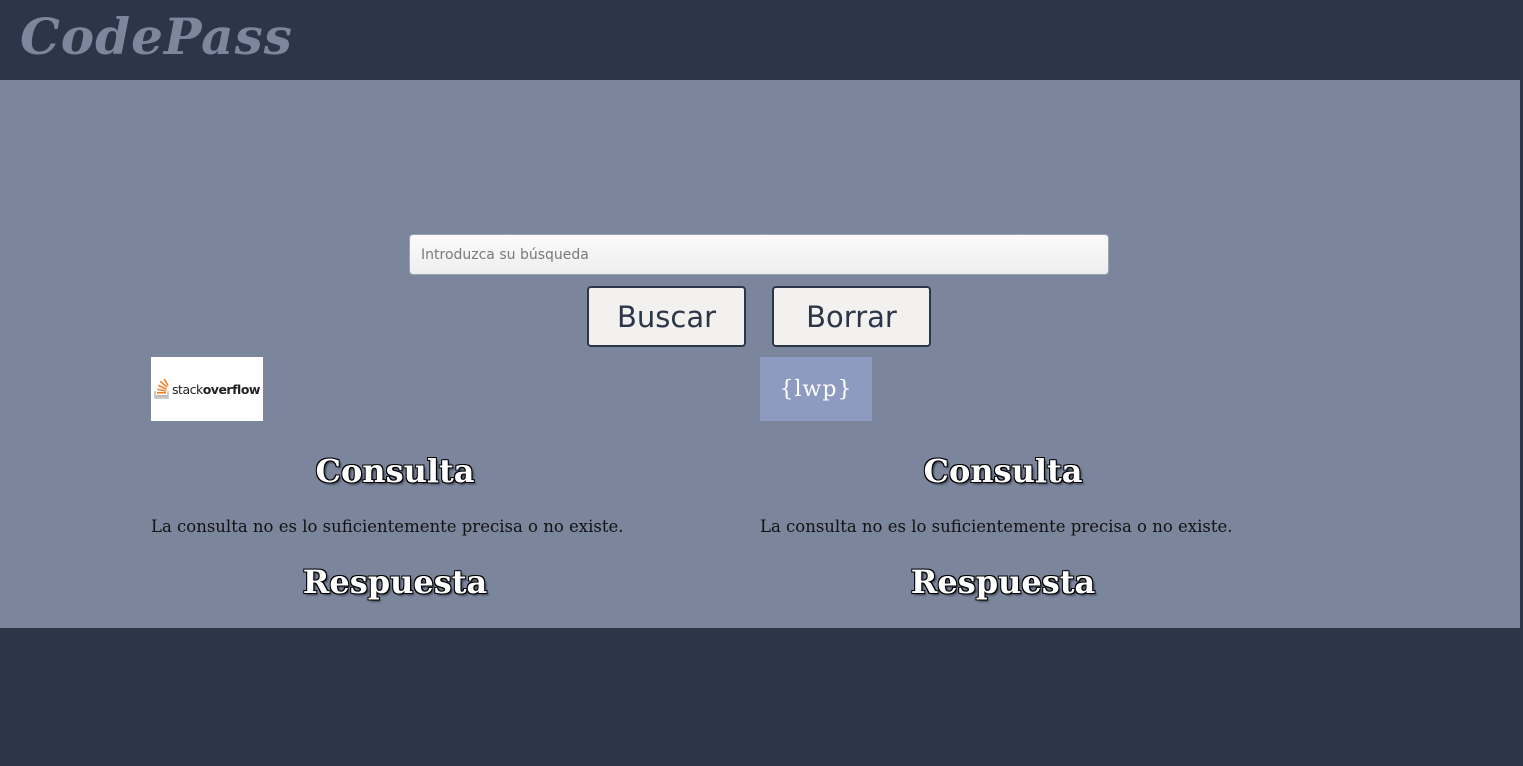  I want to click on search-input, so click(759, 254).